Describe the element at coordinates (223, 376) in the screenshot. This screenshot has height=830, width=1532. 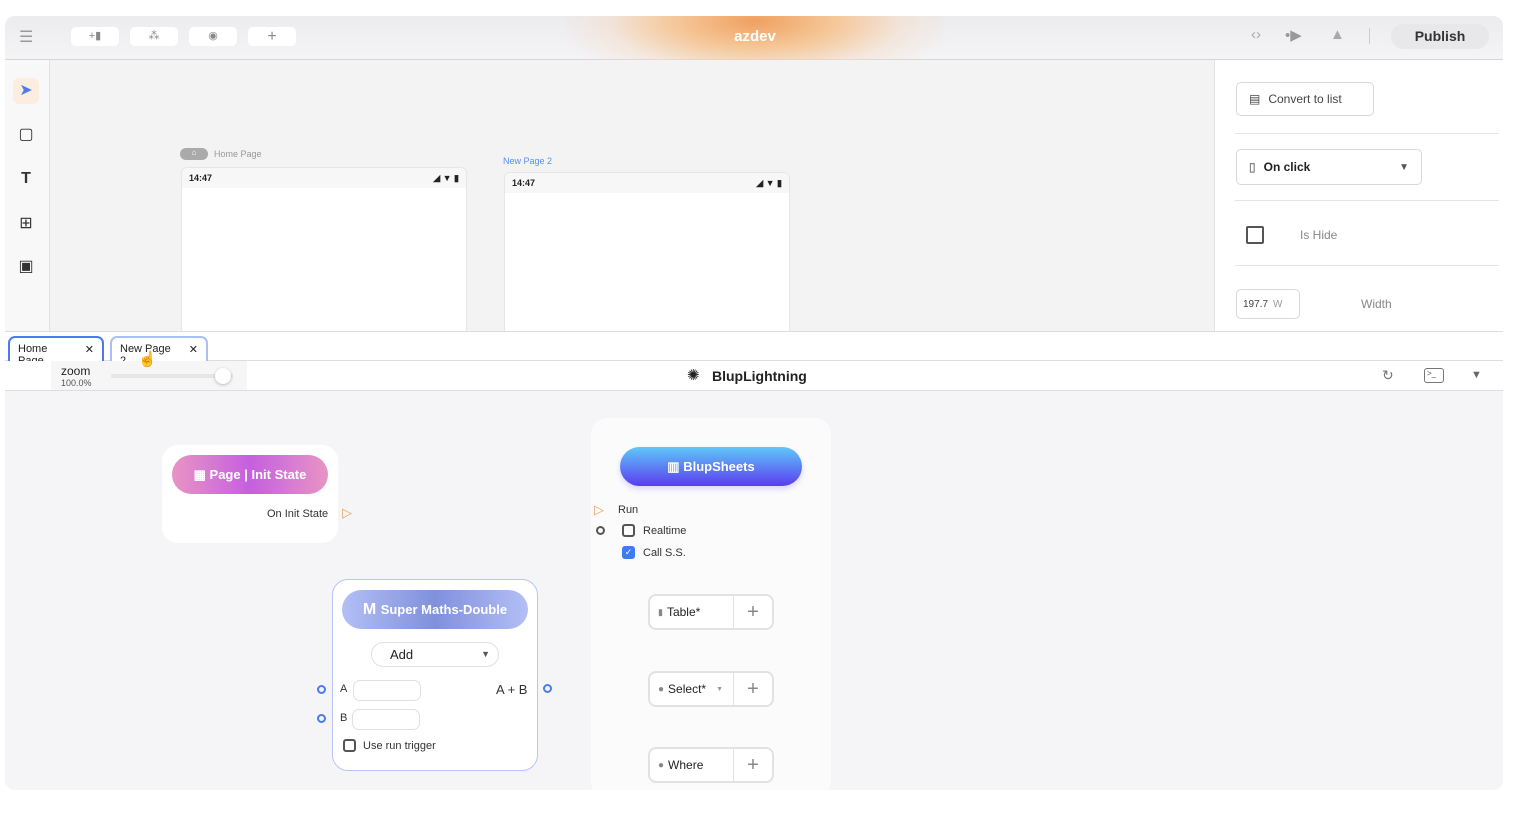
I see `zoom-slider-handle` at that location.